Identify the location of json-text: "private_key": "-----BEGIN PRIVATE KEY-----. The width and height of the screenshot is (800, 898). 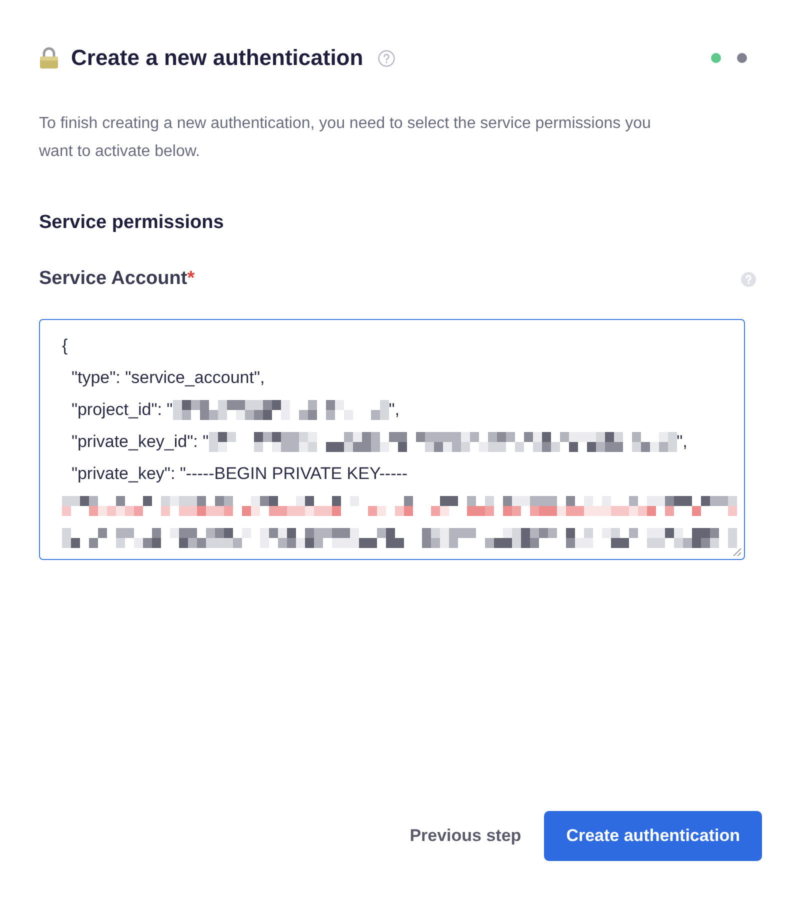
(239, 474).